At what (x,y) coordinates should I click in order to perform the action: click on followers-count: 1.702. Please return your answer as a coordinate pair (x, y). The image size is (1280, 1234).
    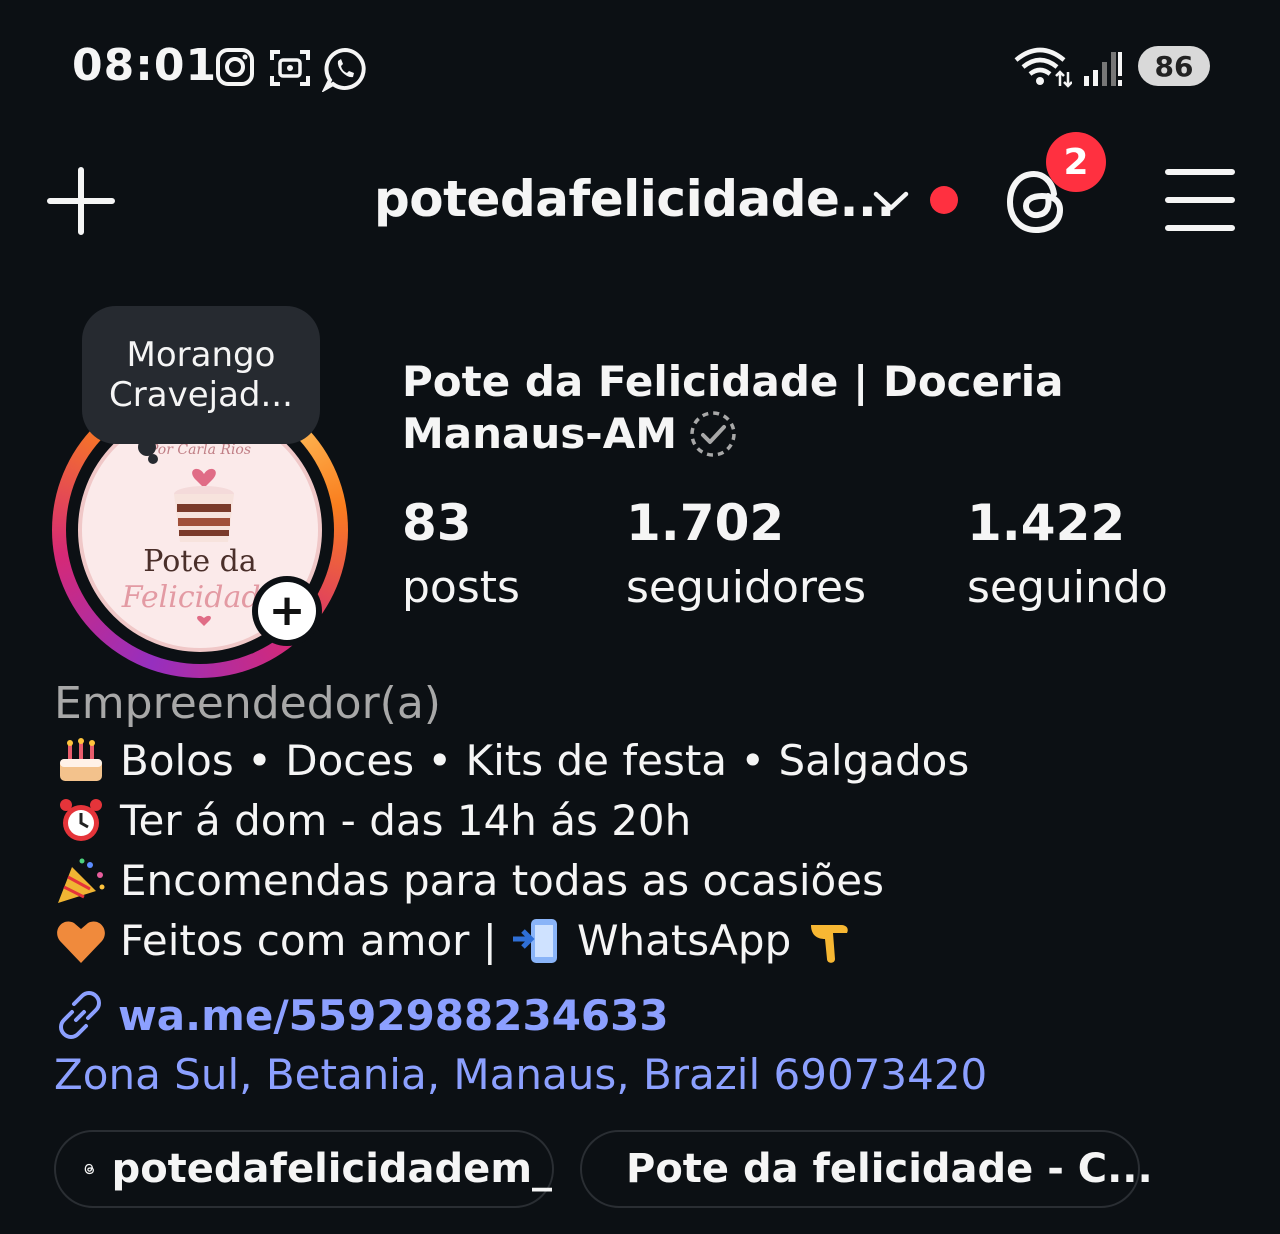
    Looking at the image, I should click on (705, 523).